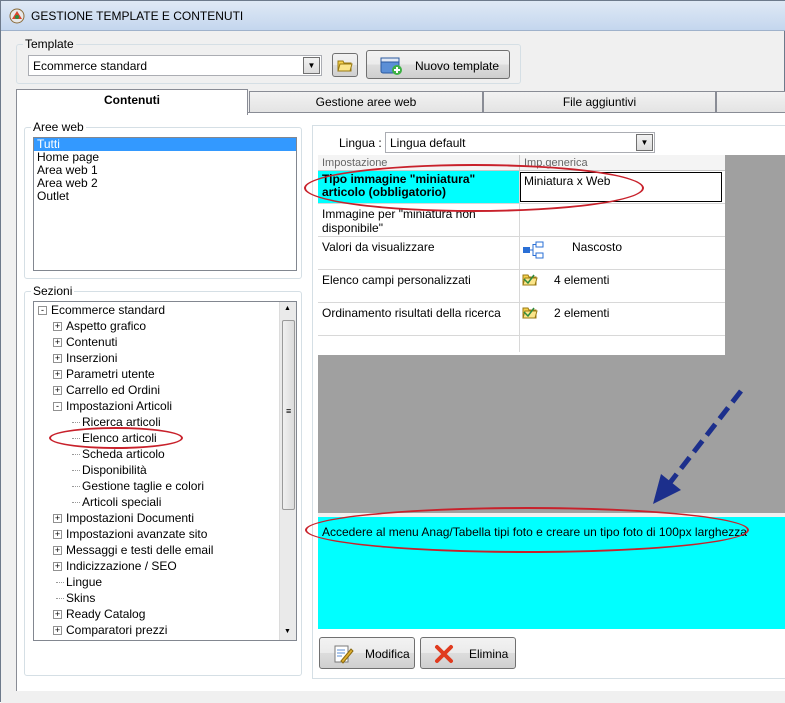 The image size is (785, 703). I want to click on tree-node-root: Ecommerce standard, so click(108, 310).